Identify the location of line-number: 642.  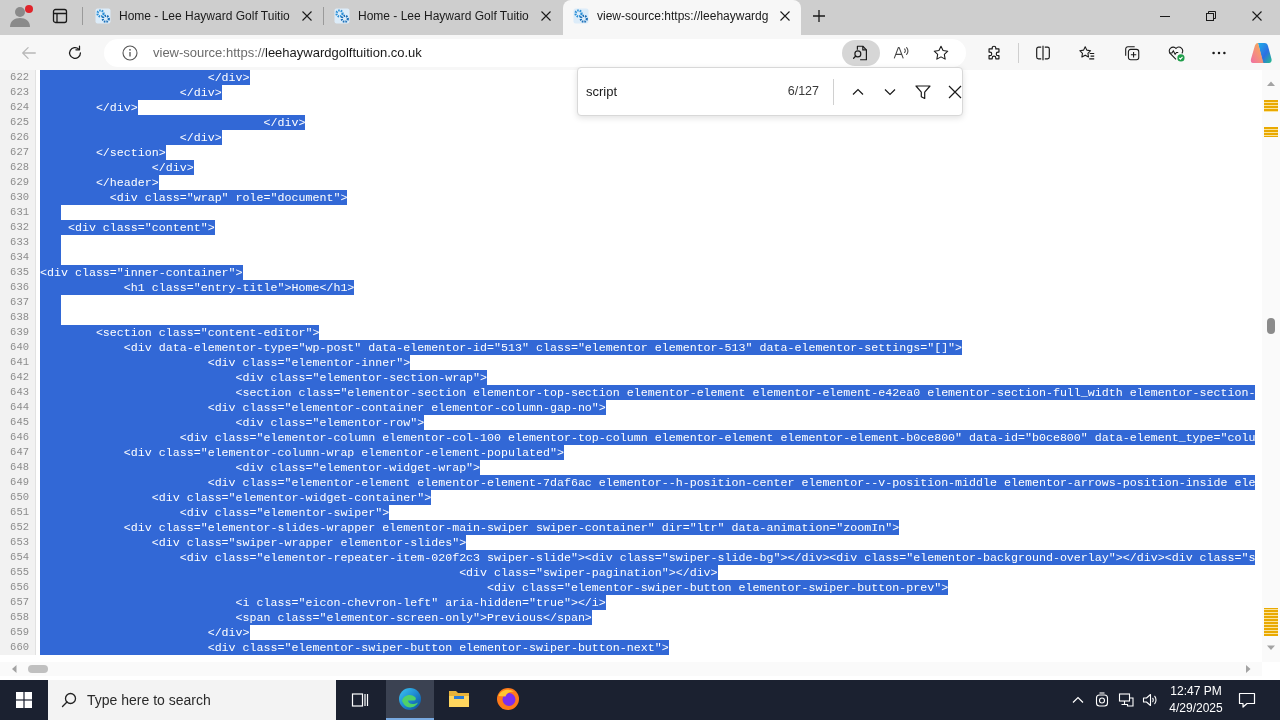
(18, 377).